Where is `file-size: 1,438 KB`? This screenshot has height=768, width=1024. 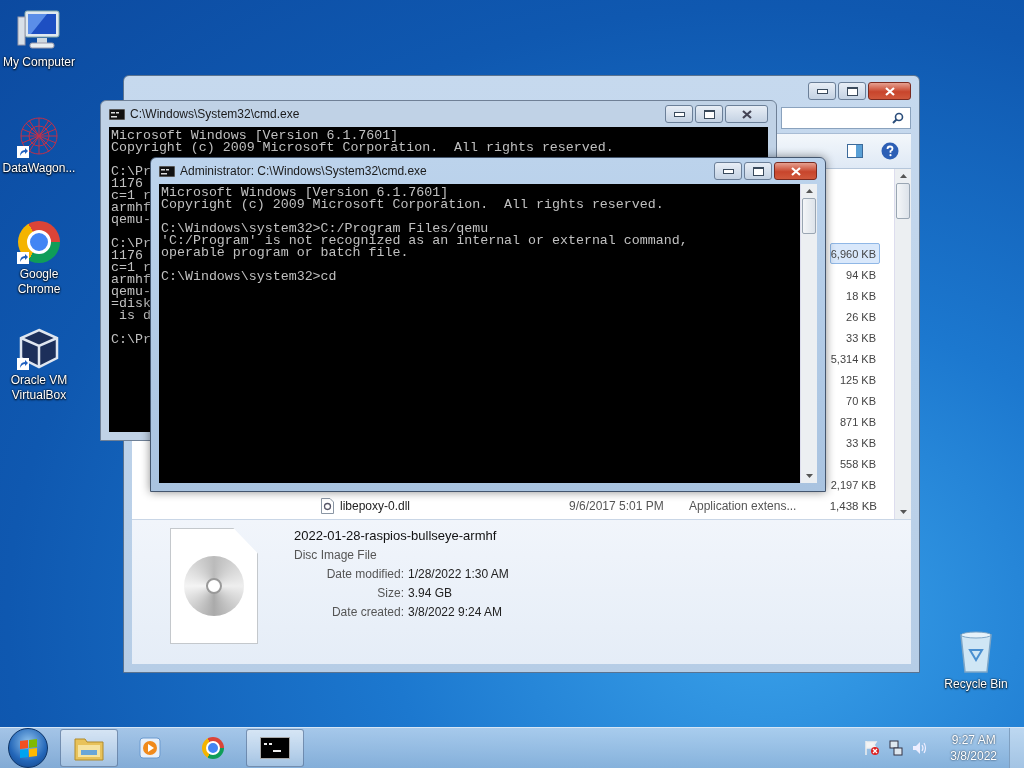 file-size: 1,438 KB is located at coordinates (853, 505).